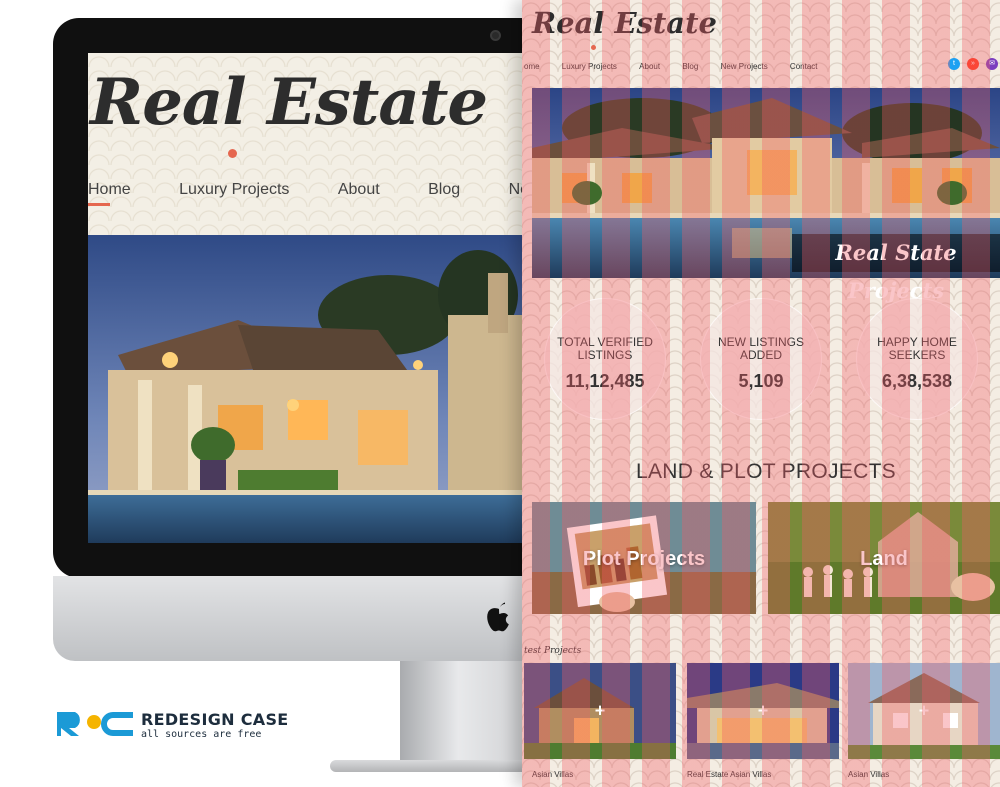 This screenshot has height=787, width=1000. What do you see at coordinates (465, 713) in the screenshot?
I see `imac-stand` at bounding box center [465, 713].